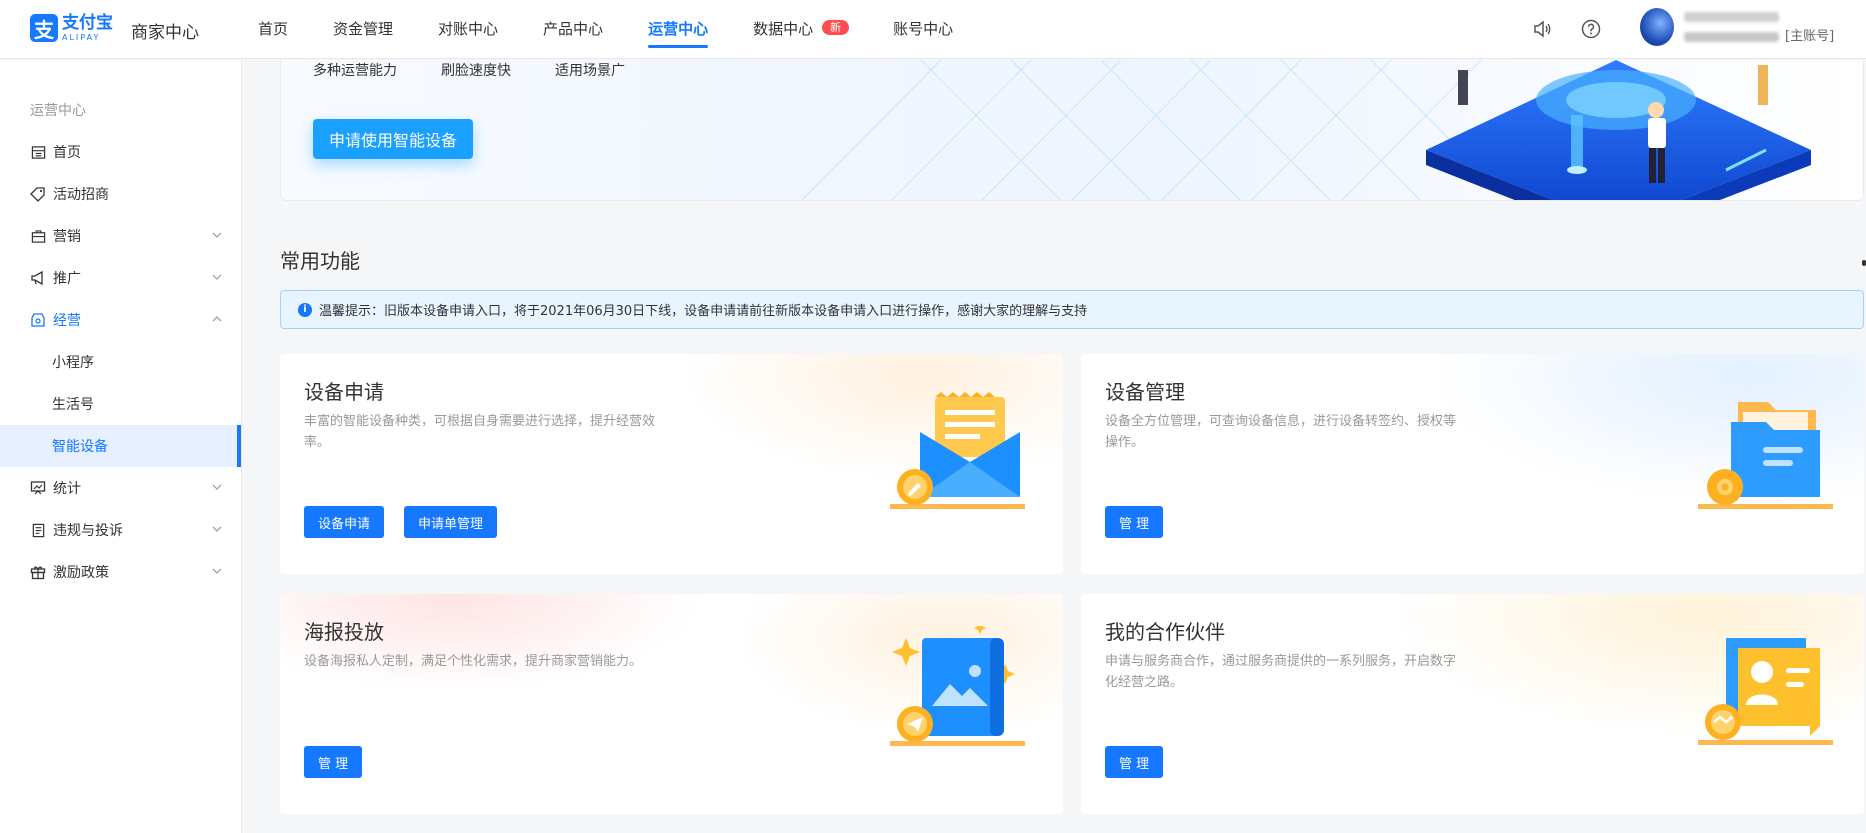 The width and height of the screenshot is (1866, 833). What do you see at coordinates (333, 762) in the screenshot?
I see `poster-manage-button: 管 理` at bounding box center [333, 762].